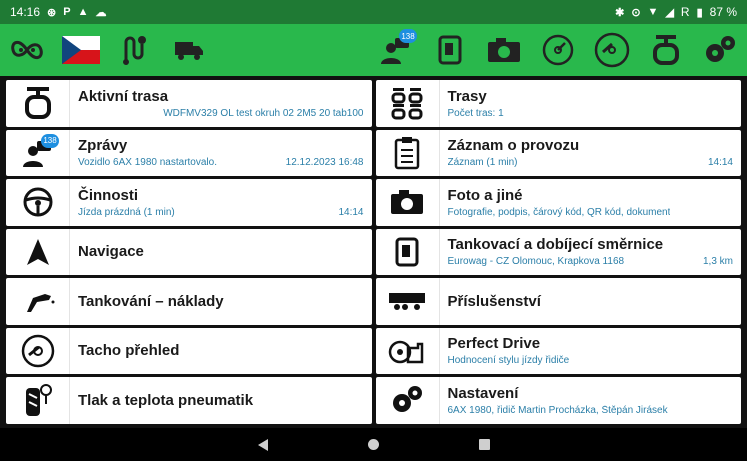  I want to click on menu-item-navigation: Navigace, so click(189, 251).